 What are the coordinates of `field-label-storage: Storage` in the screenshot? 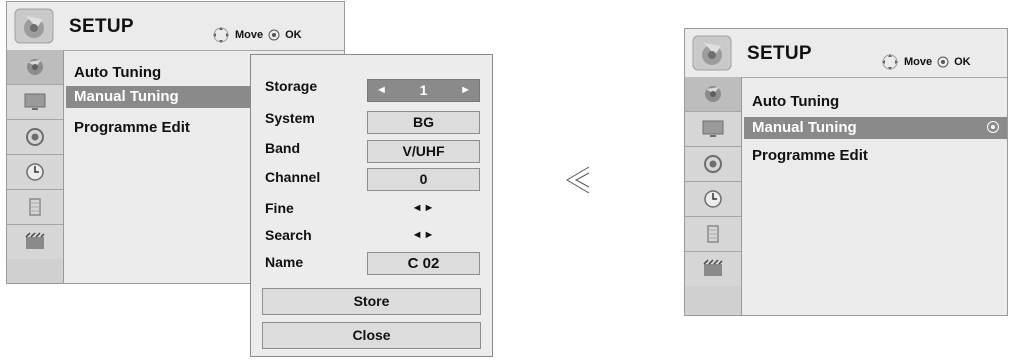 It's located at (291, 86).